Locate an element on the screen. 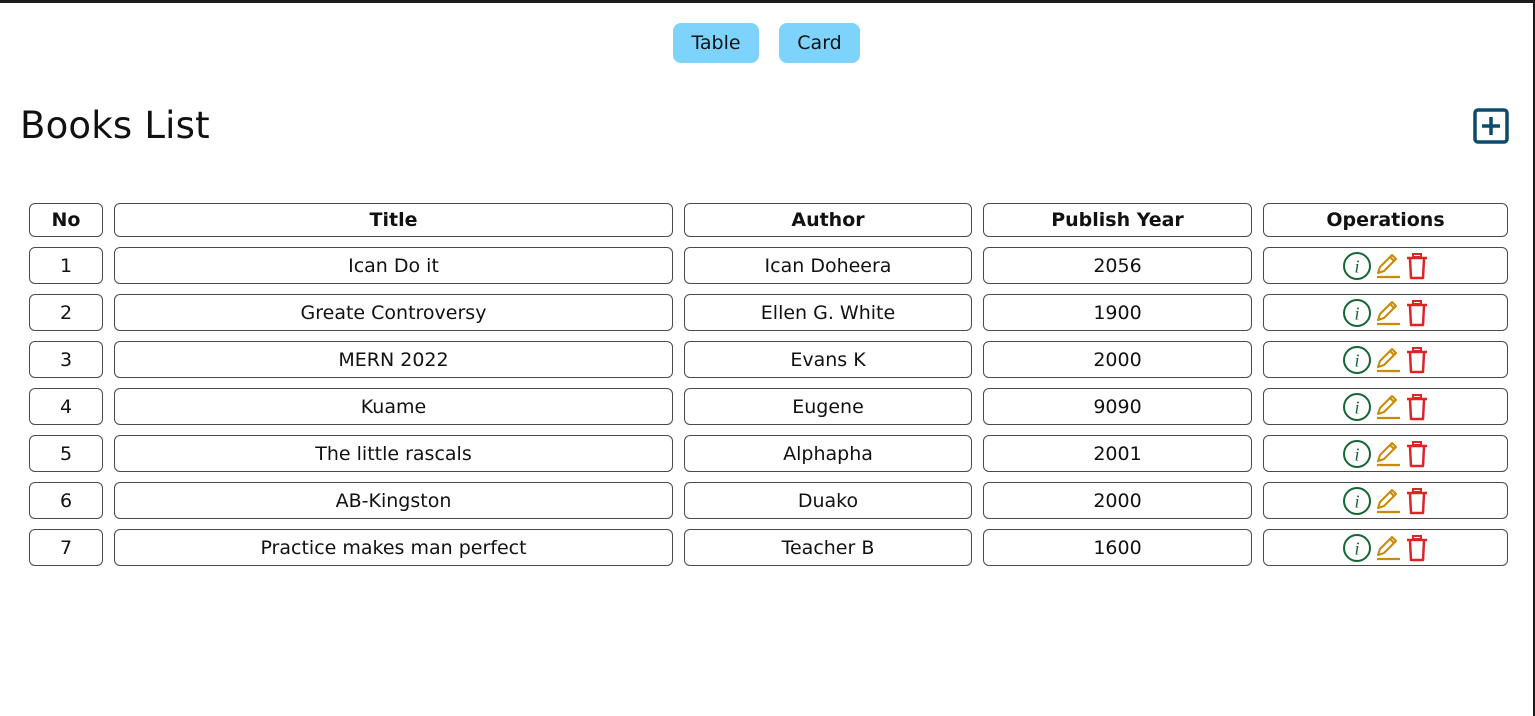 This screenshot has width=1535, height=716. table-row: 3 MERN 2022 Evans K 2000 i is located at coordinates (768, 359).